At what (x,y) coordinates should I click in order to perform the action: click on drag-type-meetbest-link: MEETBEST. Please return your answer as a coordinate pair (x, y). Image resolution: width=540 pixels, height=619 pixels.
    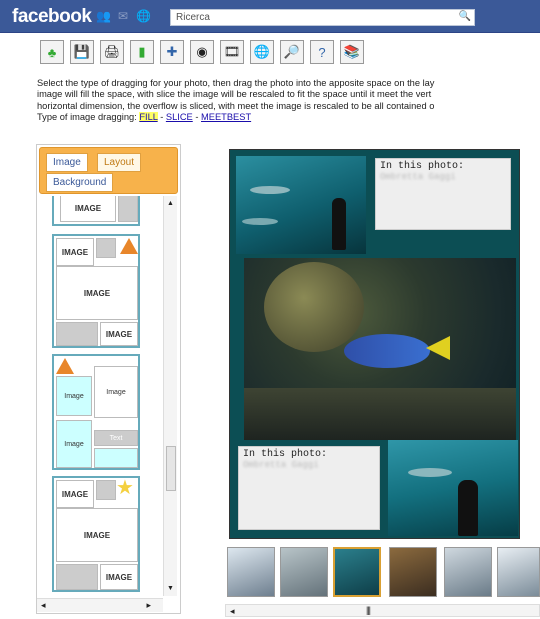
    Looking at the image, I should click on (226, 117).